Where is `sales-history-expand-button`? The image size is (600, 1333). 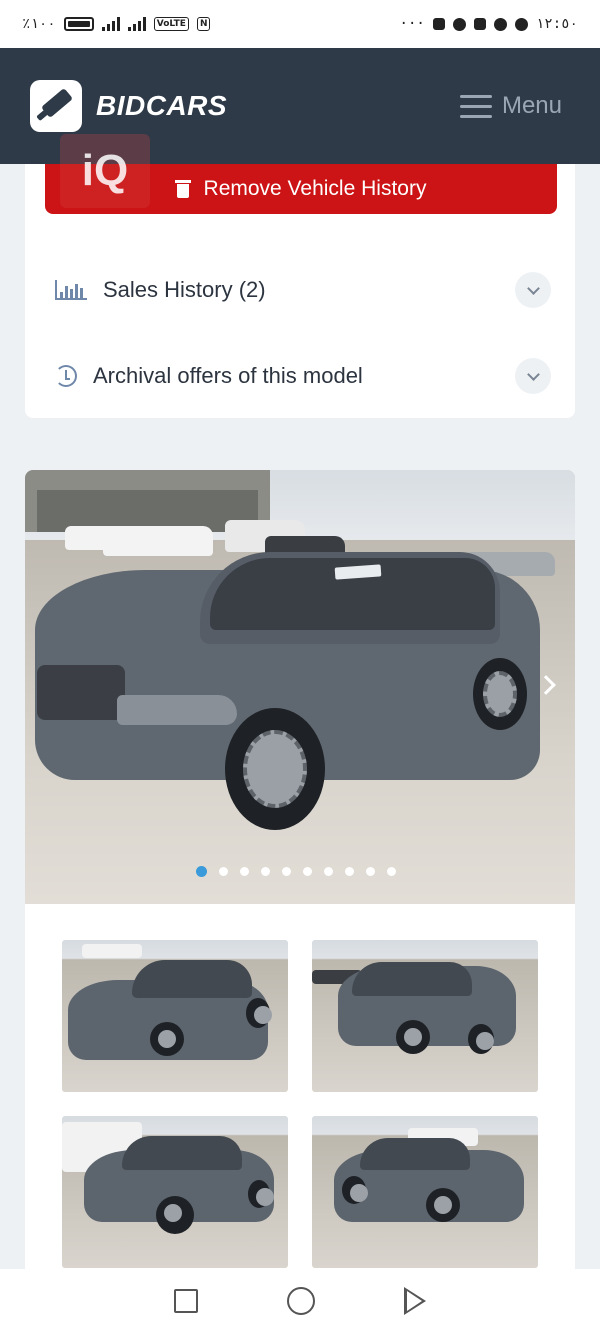
sales-history-expand-button is located at coordinates (533, 290).